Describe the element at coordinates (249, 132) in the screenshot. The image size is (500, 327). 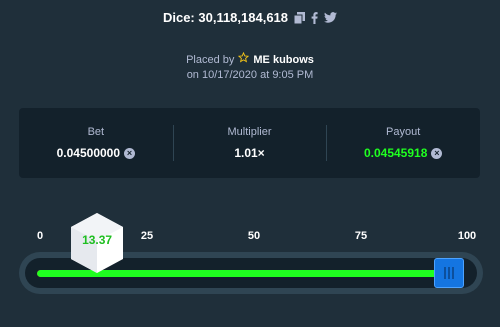
I see `multiplier-label: Multiplier` at that location.